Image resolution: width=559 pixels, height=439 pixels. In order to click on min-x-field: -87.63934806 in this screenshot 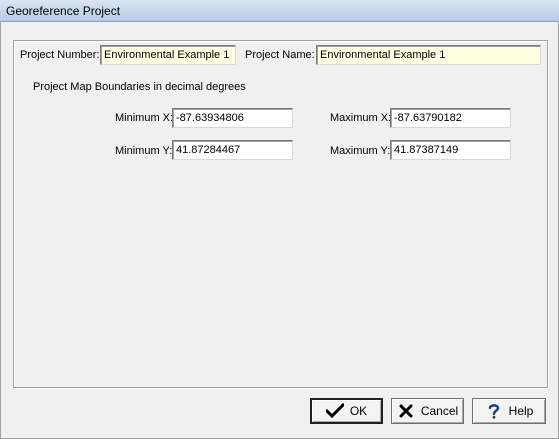, I will do `click(232, 118)`.